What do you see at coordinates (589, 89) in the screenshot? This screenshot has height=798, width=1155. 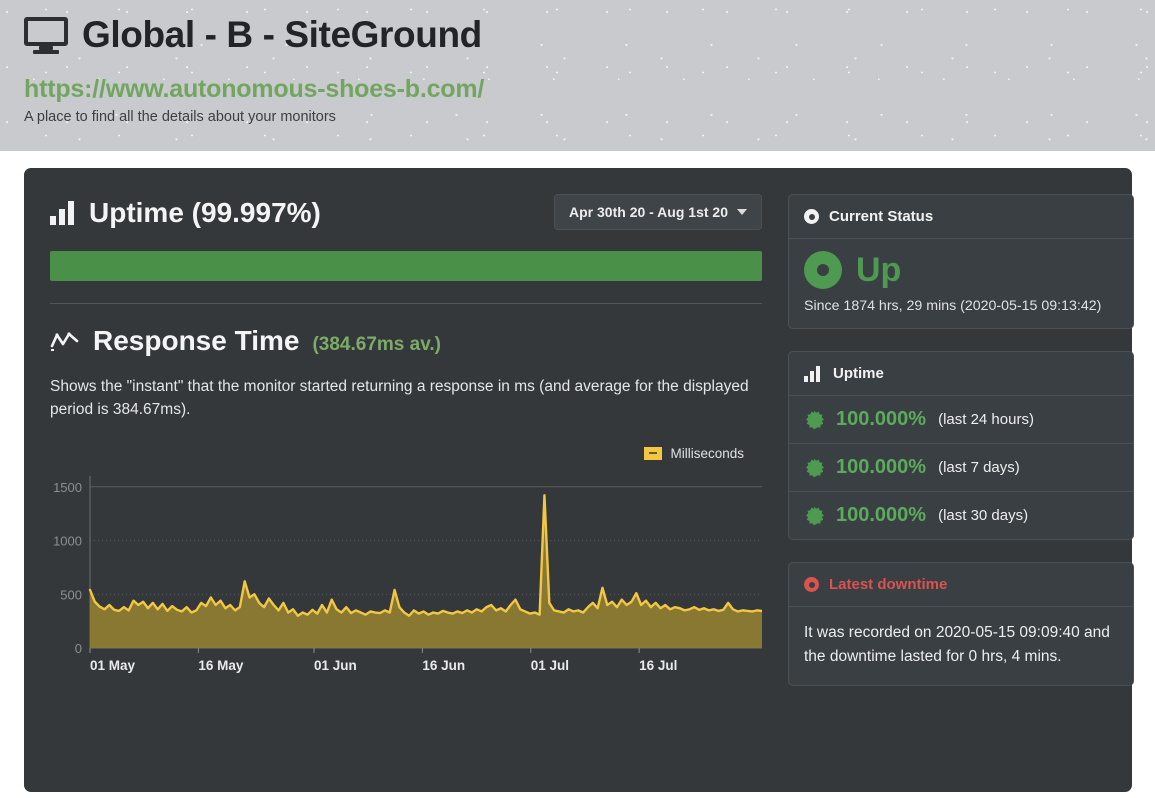 I see `site-url-link: https://www.autonomous-shoes-b.com/` at bounding box center [589, 89].